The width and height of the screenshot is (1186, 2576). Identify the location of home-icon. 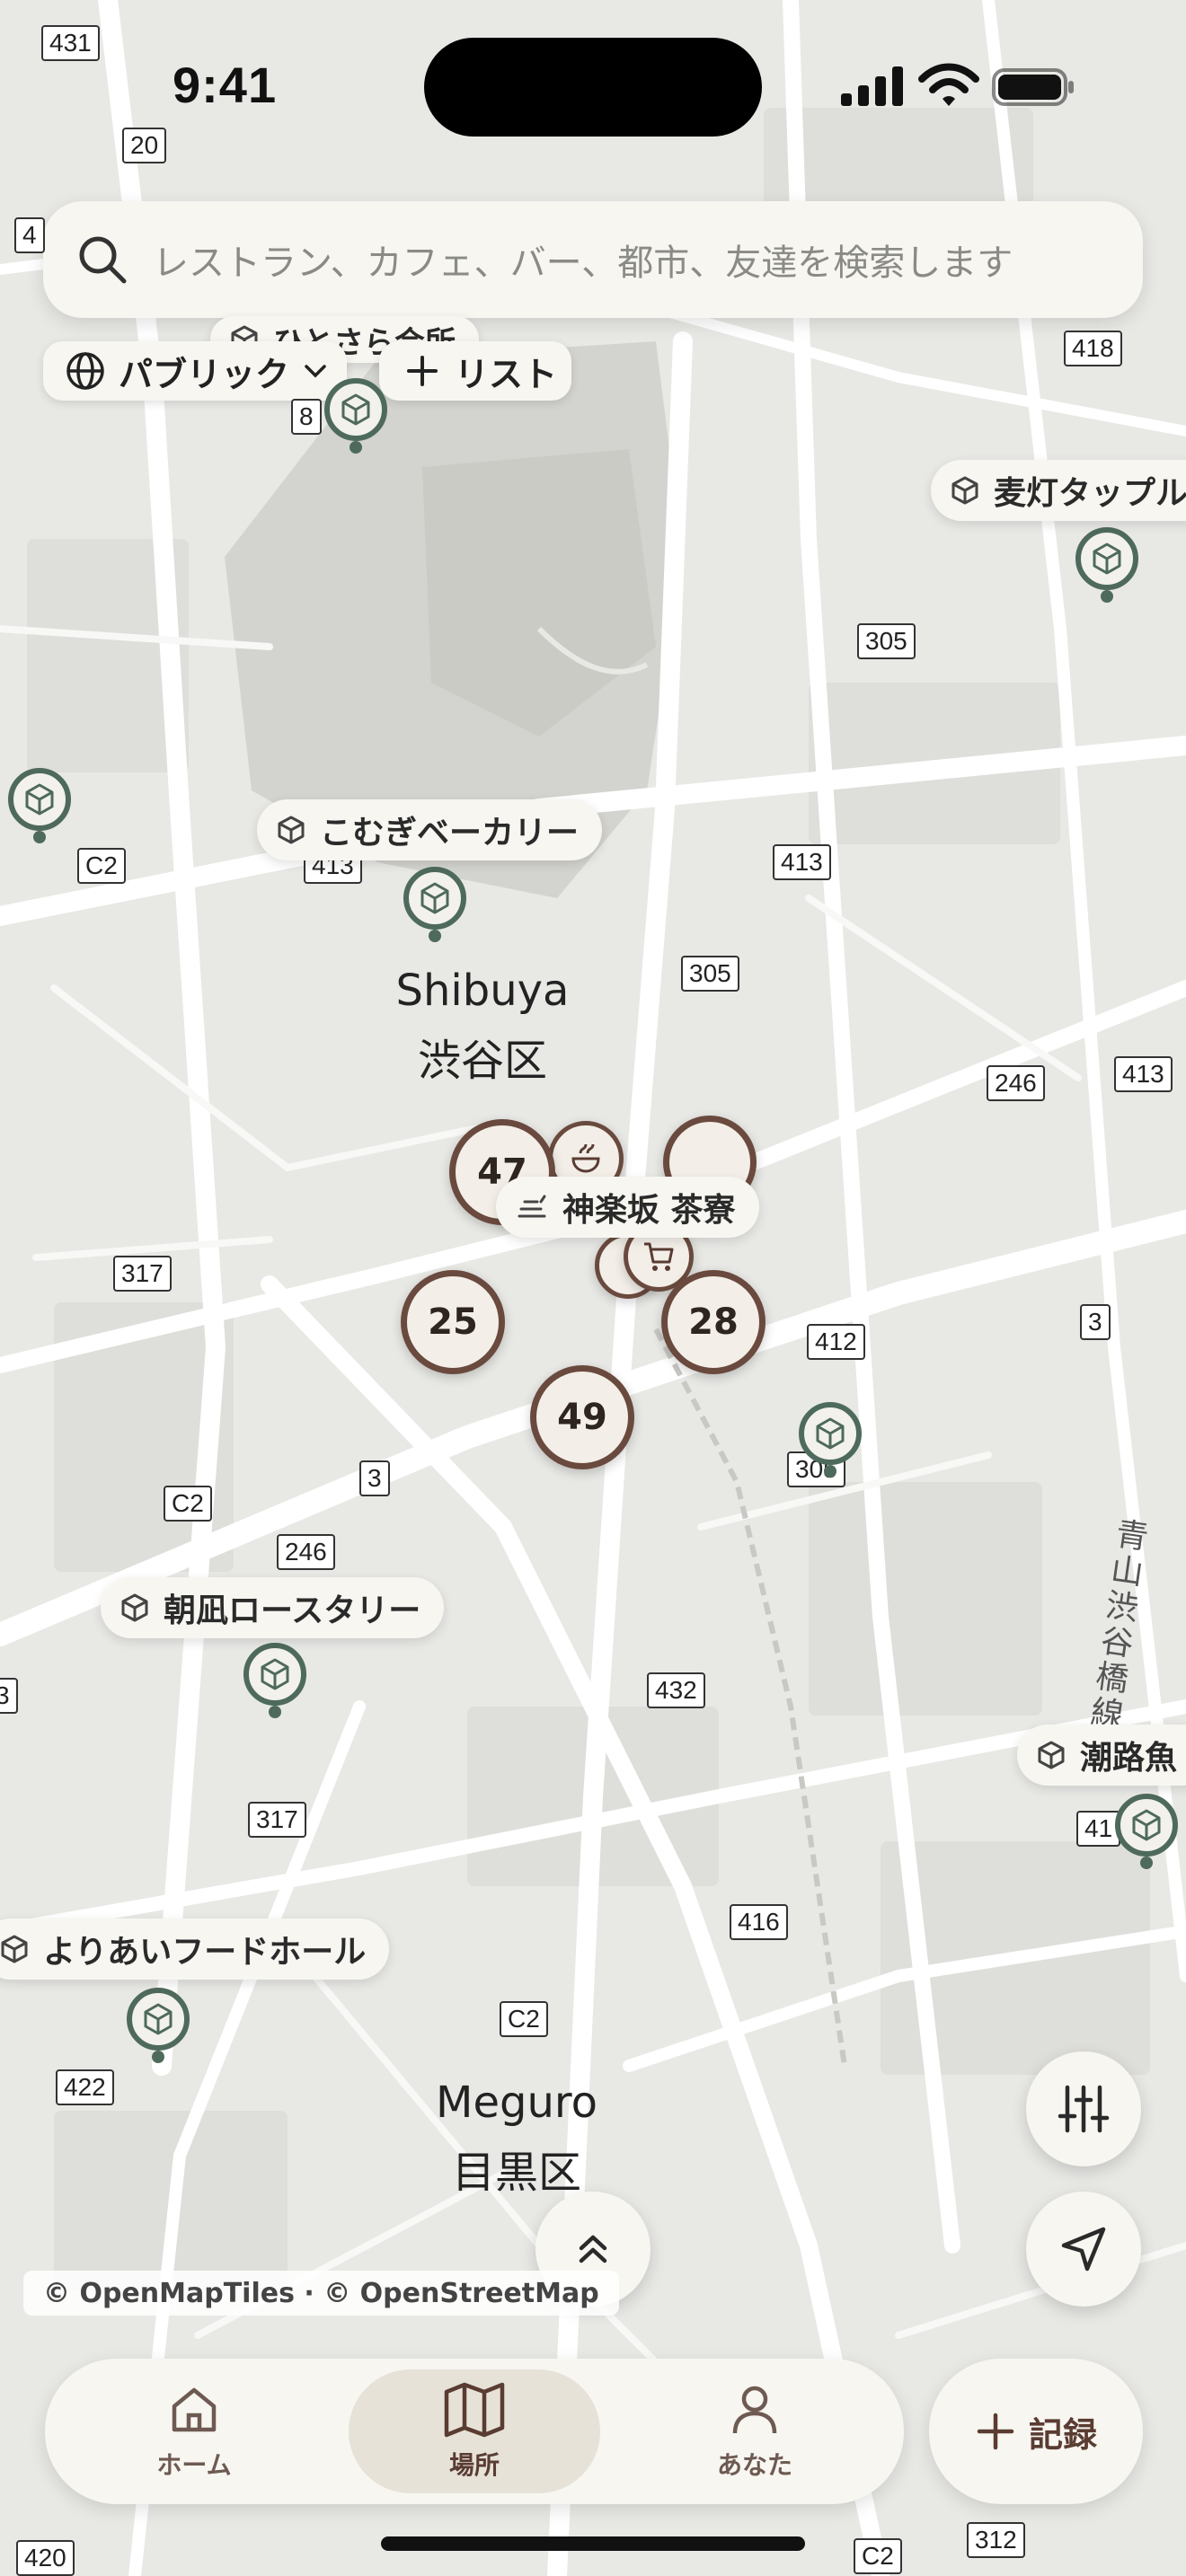
(194, 2409).